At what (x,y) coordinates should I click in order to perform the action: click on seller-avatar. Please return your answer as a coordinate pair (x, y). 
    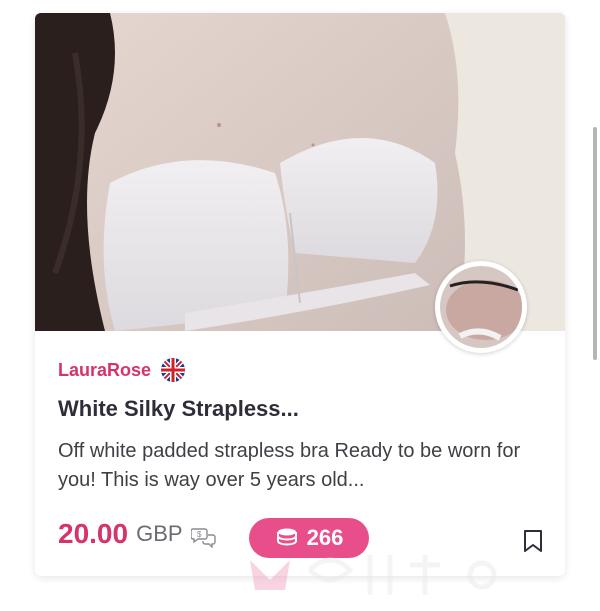
    Looking at the image, I should click on (481, 307).